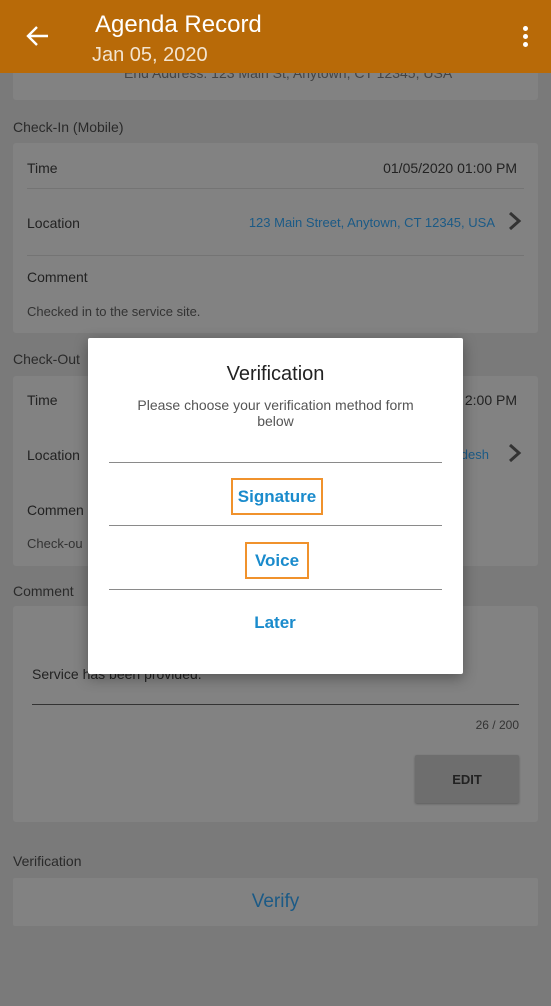  Describe the element at coordinates (55, 510) in the screenshot. I see `check-out-comment-label: Commen` at that location.